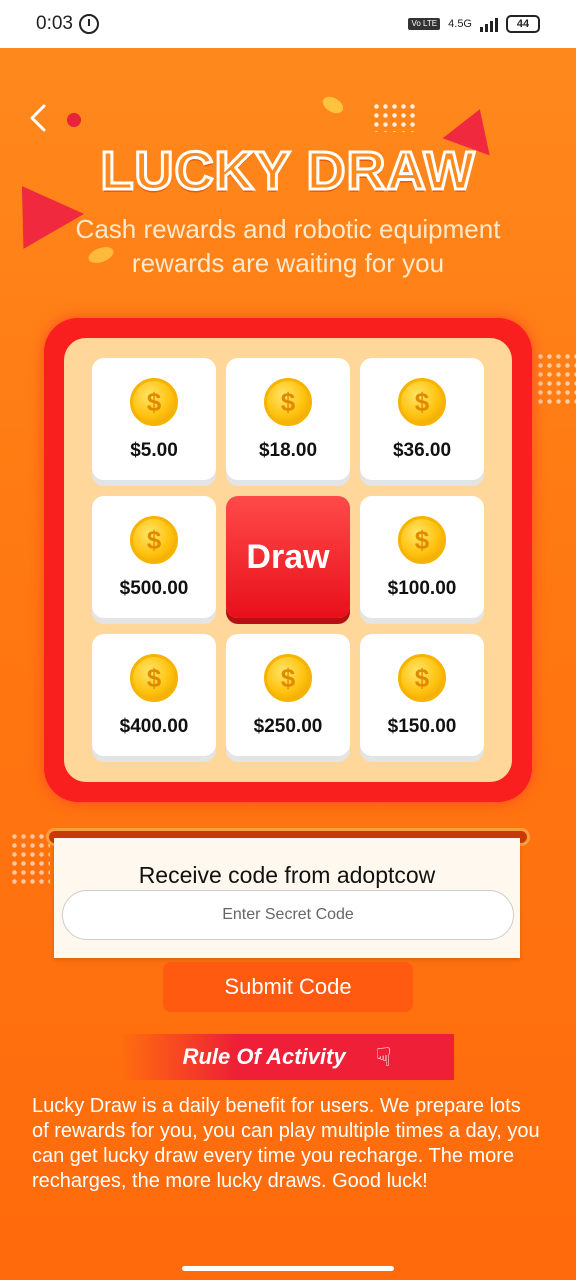  Describe the element at coordinates (54, 23) in the screenshot. I see `status-time: 0:03` at that location.